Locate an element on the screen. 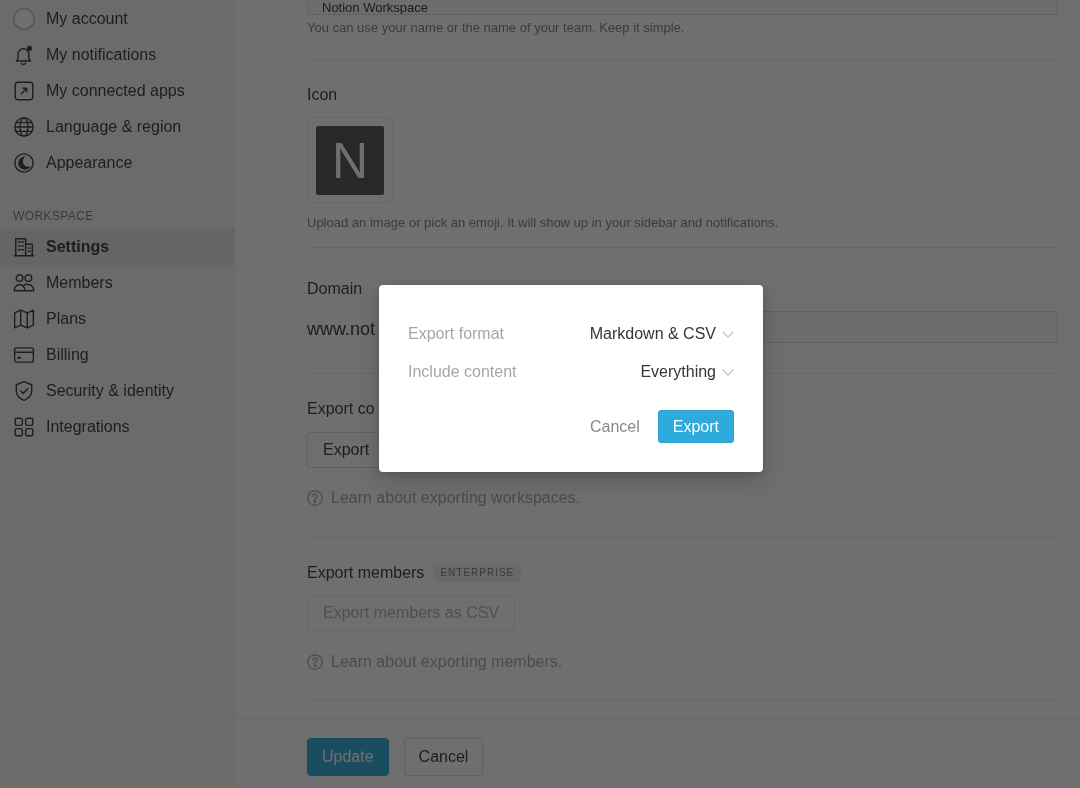 The height and width of the screenshot is (788, 1080). field-label: Export format is located at coordinates (456, 334).